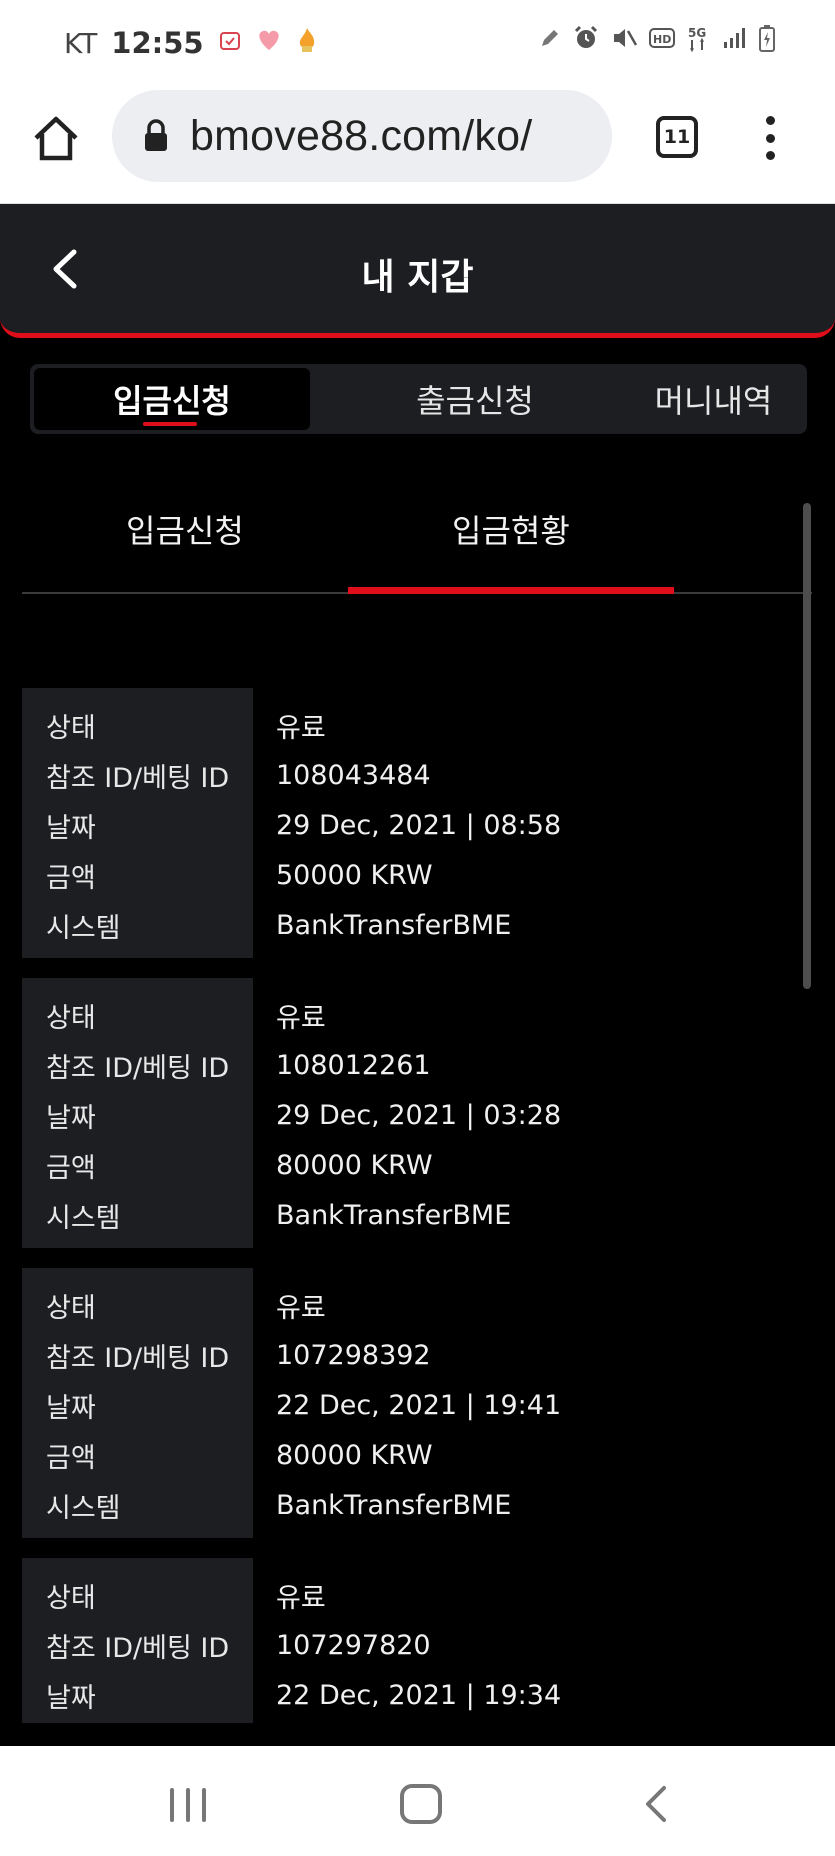  What do you see at coordinates (421, 1804) in the screenshot?
I see `home-nav-button` at bounding box center [421, 1804].